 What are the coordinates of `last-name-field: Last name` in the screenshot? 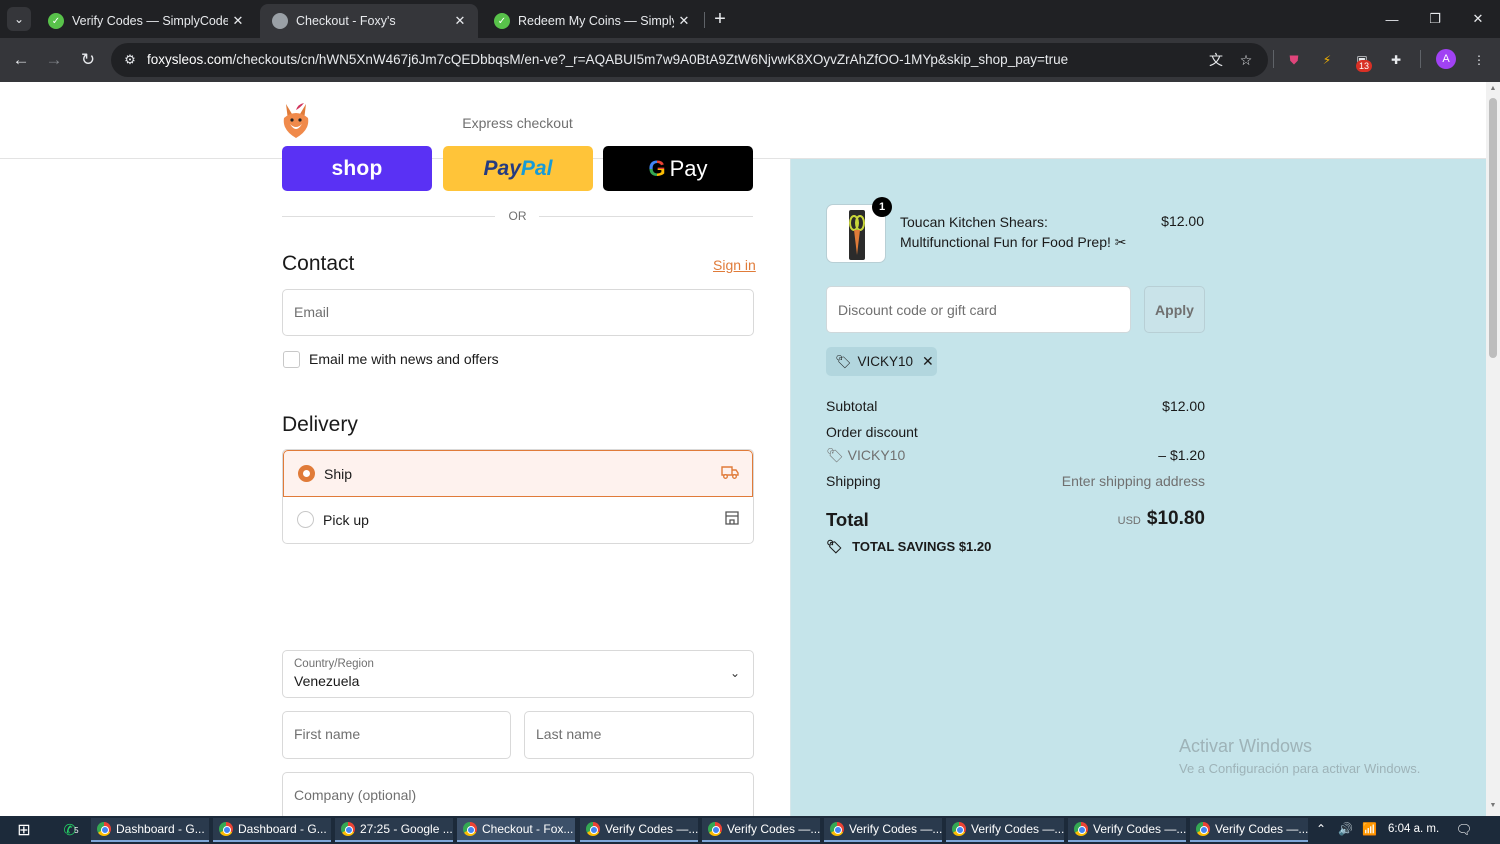 It's located at (639, 735).